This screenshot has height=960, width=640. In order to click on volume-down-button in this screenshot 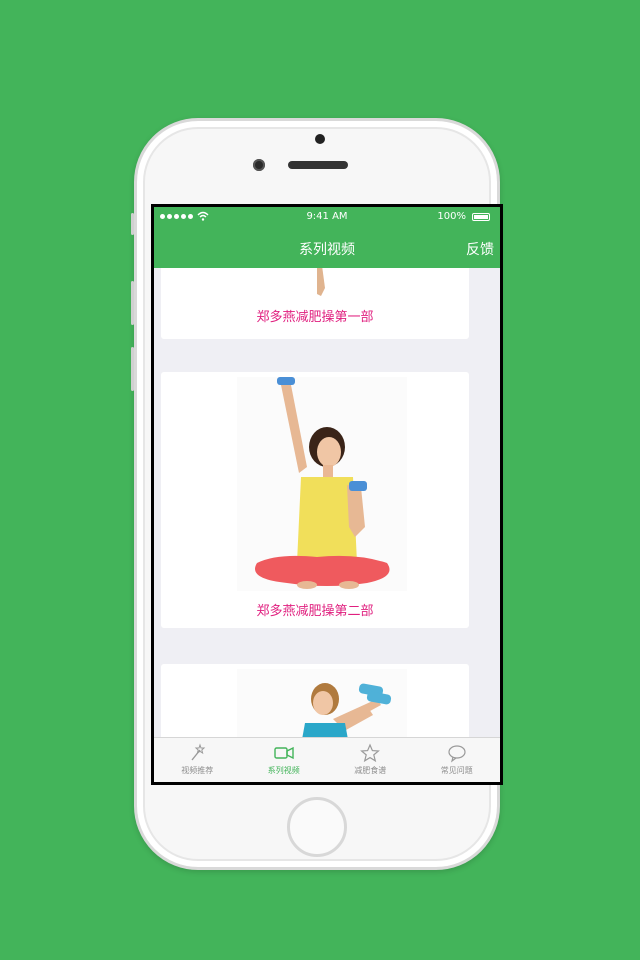, I will do `click(132, 369)`.